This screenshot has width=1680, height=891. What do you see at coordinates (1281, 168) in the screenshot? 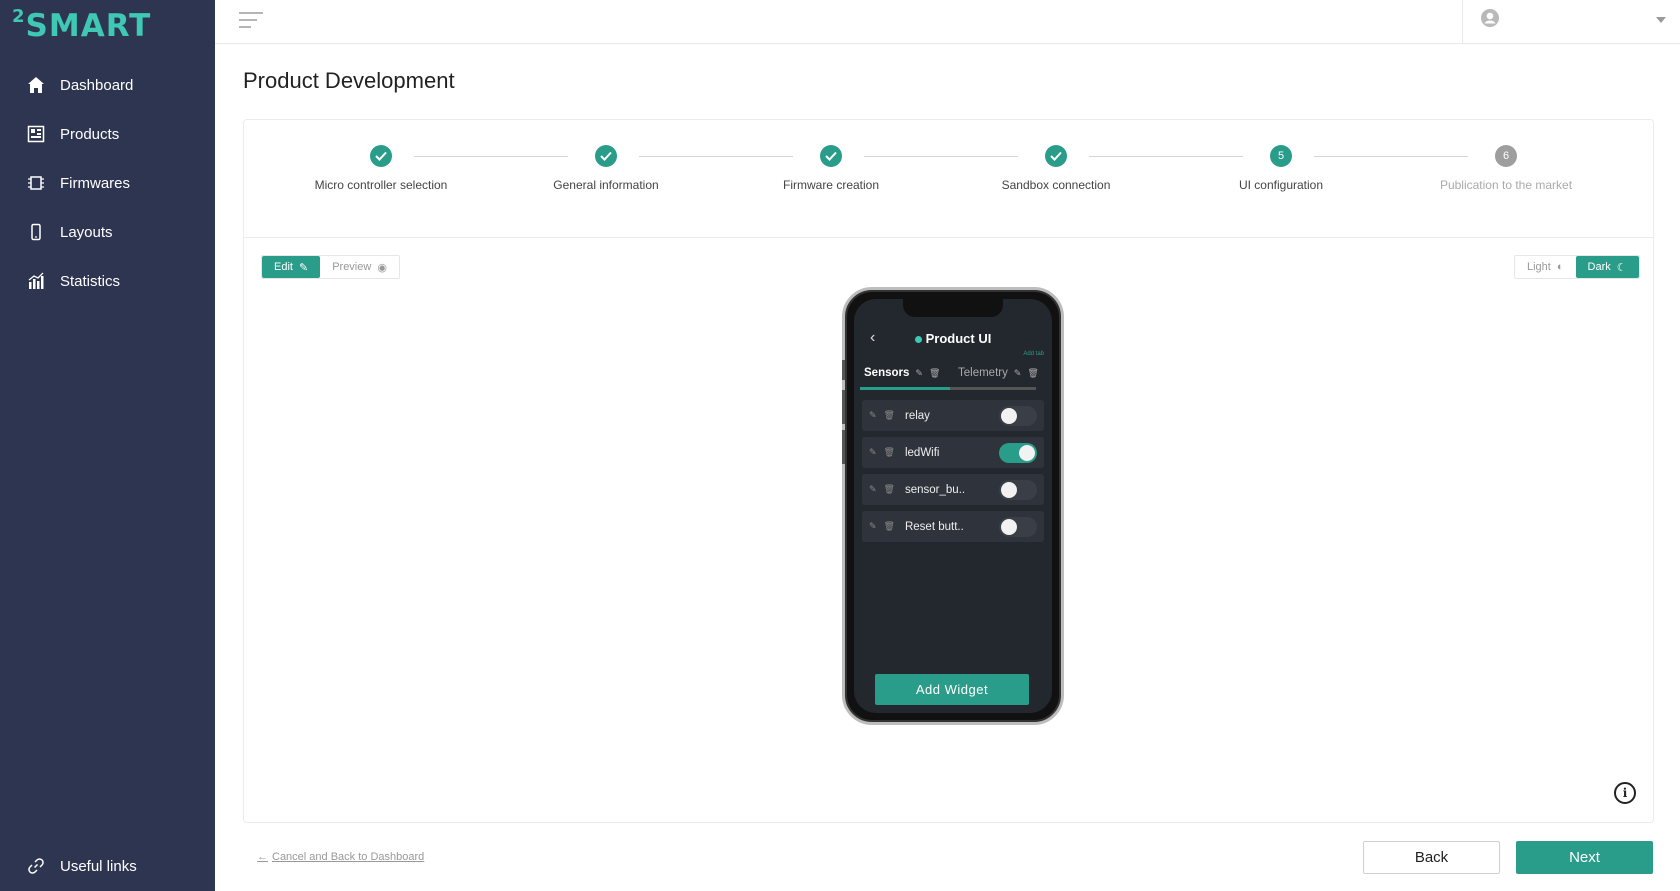
I see `step-ui-configuration: 5 UI configuration` at bounding box center [1281, 168].